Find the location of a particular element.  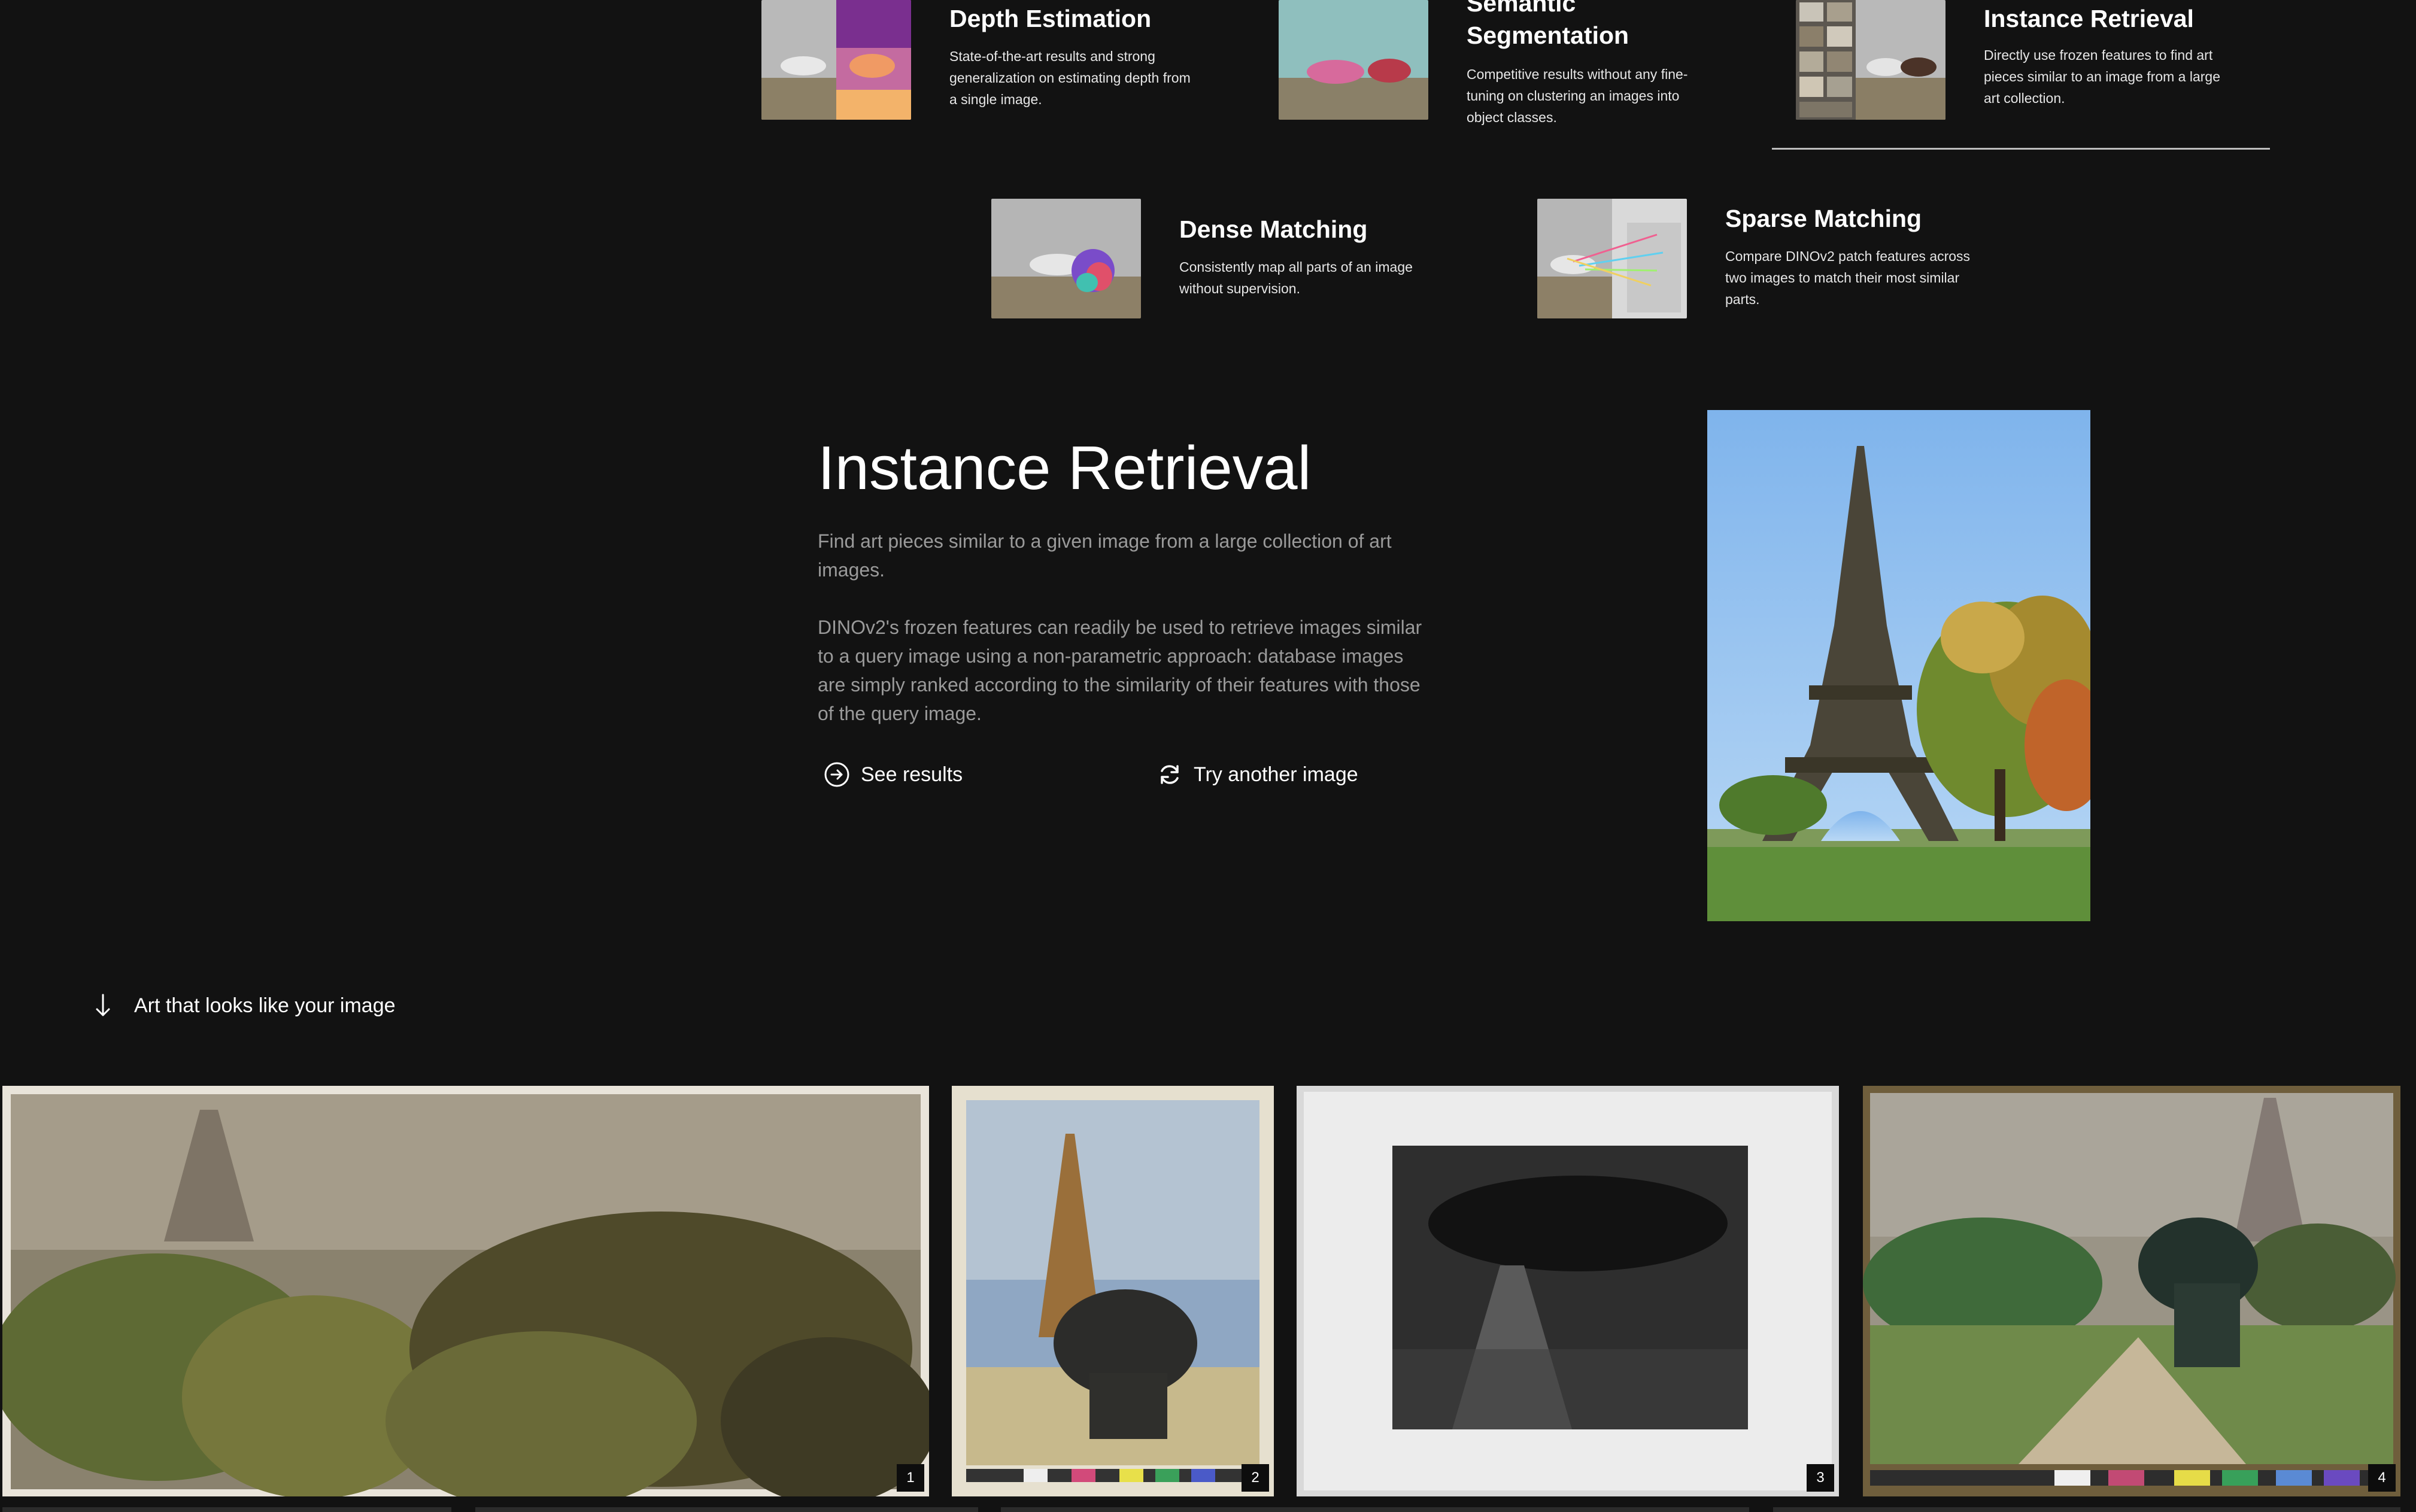

try-another-image-label: Try another image is located at coordinates (1276, 774).